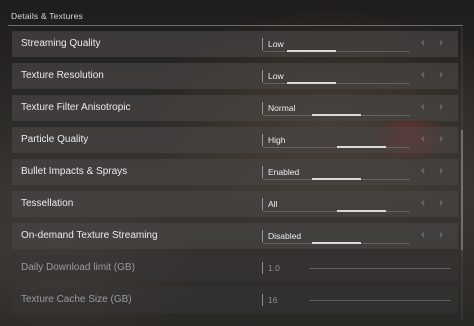  I want to click on setting-label: Texture Cache Size (GB), so click(76, 299).